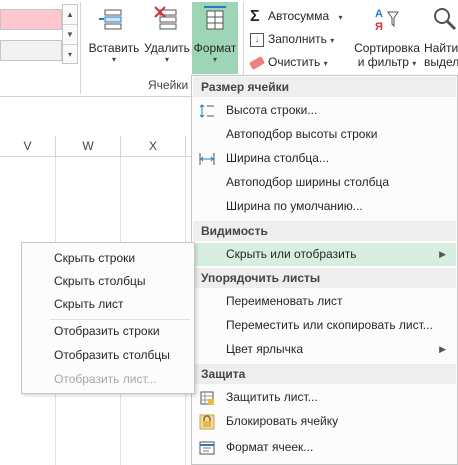 The height and width of the screenshot is (465, 458). I want to click on scroll-up-icon: ▲, so click(70, 15).